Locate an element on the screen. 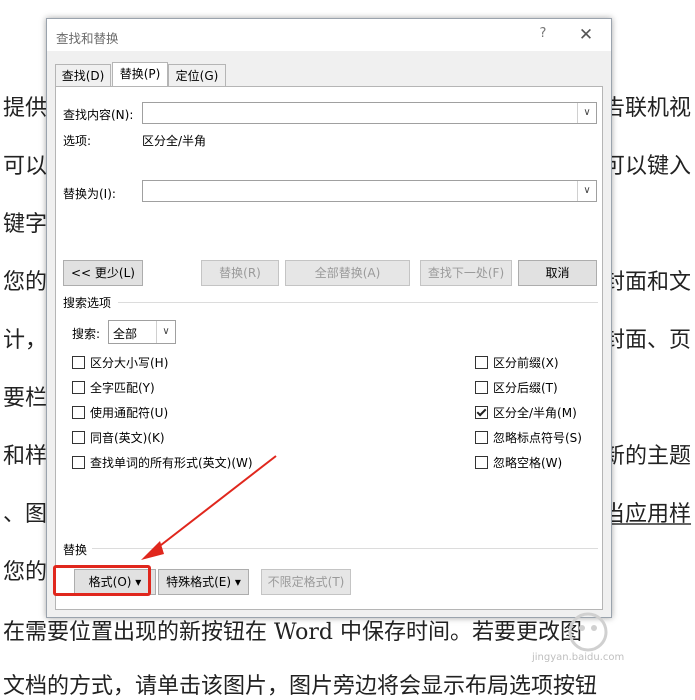  doc-line-2a: 可以 is located at coordinates (25, 166).